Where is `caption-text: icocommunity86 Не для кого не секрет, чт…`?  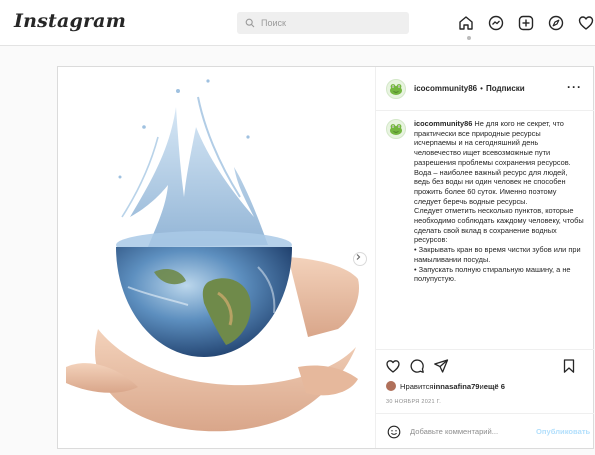
caption-text: icocommunity86 Не для кого не секрет, чт… is located at coordinates (499, 232).